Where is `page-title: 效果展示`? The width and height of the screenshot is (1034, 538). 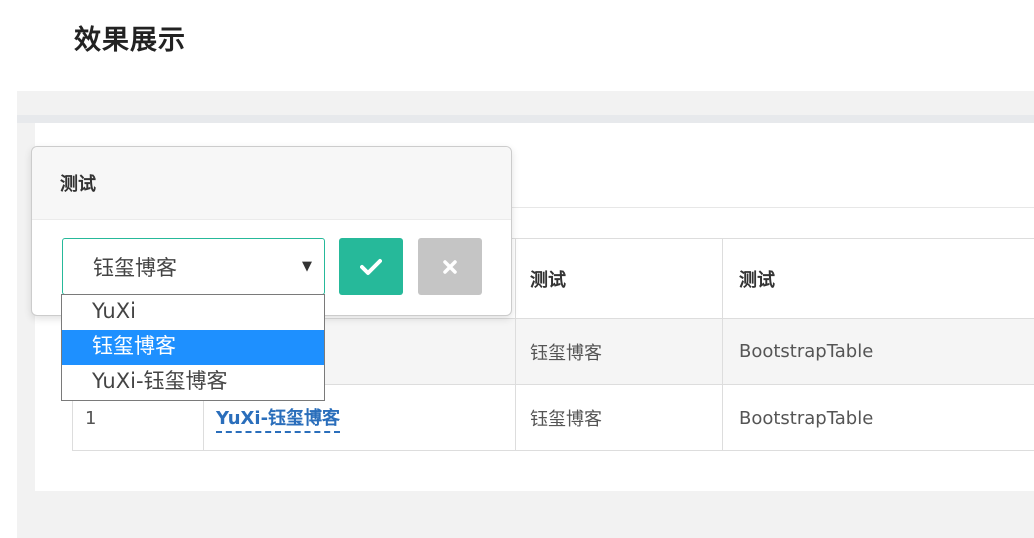
page-title: 效果展示 is located at coordinates (130, 40).